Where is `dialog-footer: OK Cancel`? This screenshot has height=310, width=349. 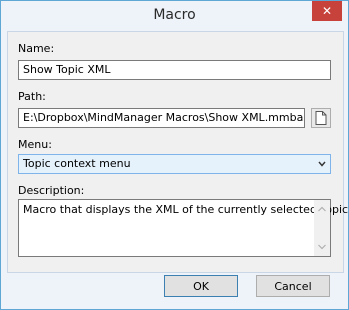
dialog-footer: OK Cancel is located at coordinates (174, 287).